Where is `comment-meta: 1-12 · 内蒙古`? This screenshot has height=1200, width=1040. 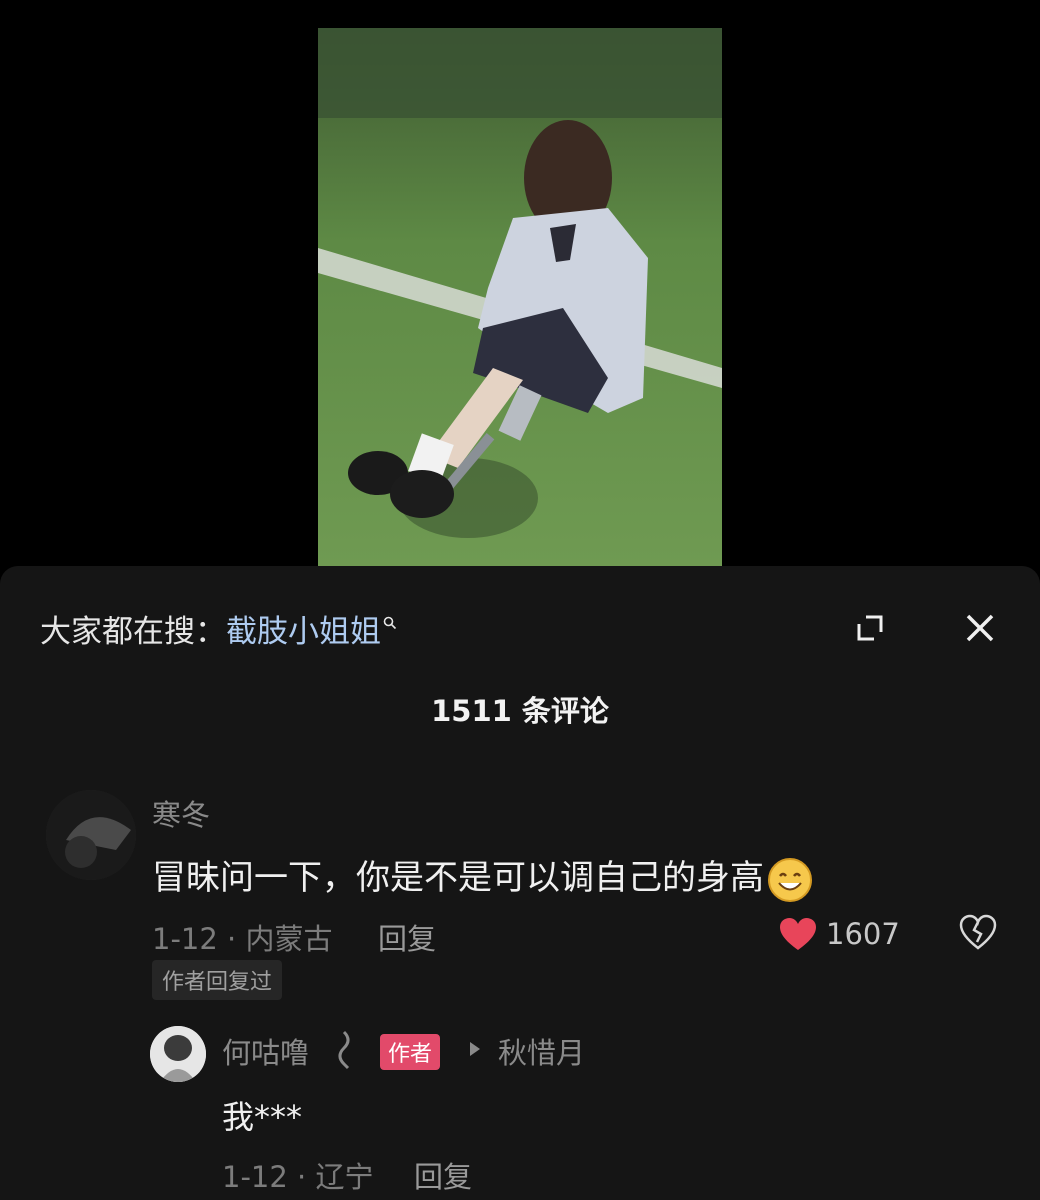
comment-meta: 1-12 · 内蒙古 is located at coordinates (242, 939).